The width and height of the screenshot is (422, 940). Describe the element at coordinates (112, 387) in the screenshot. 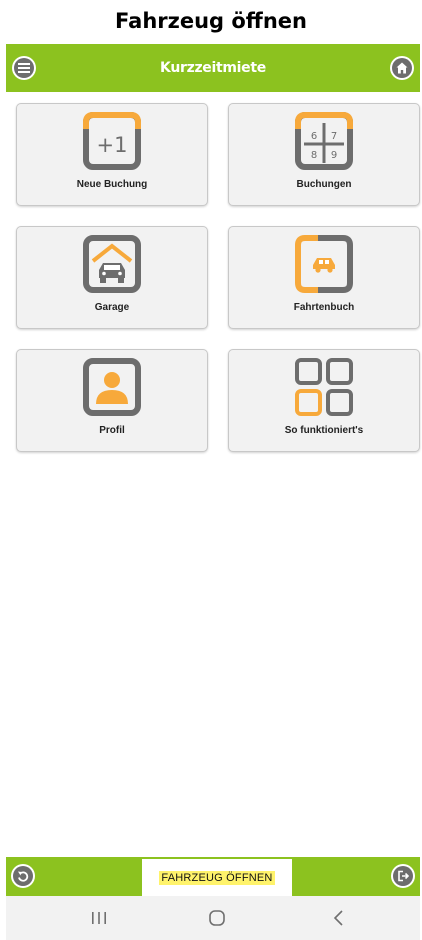

I see `user-icon` at that location.